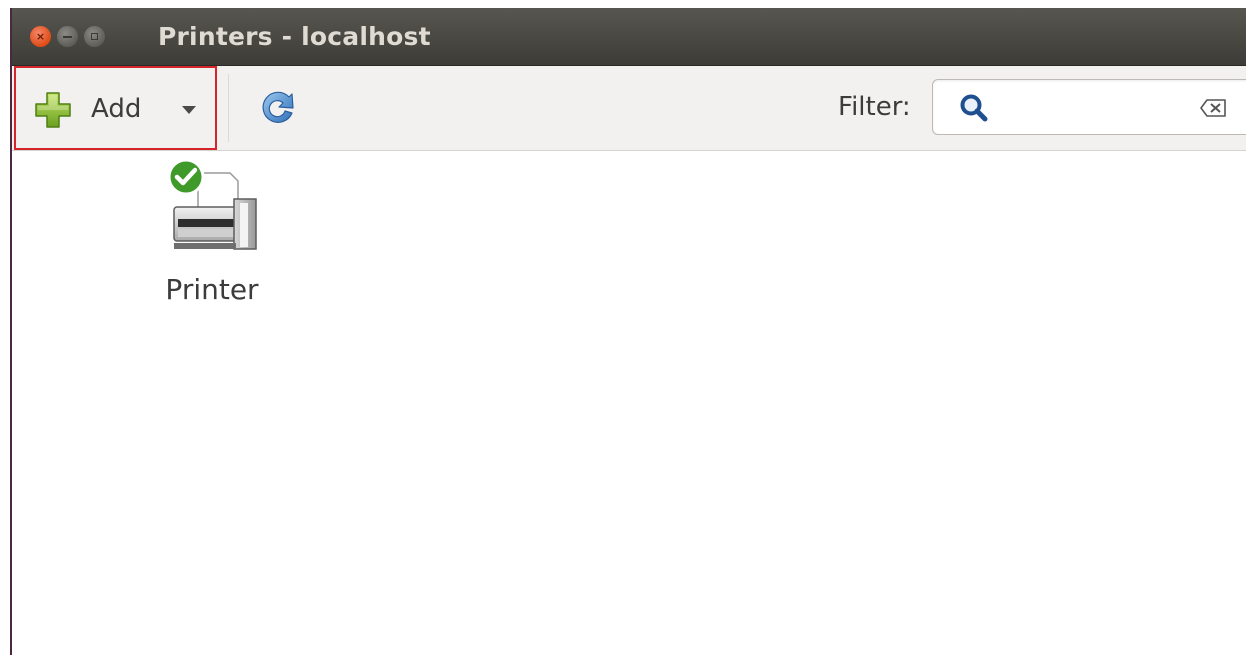 Image resolution: width=1246 pixels, height=655 pixels. What do you see at coordinates (189, 110) in the screenshot?
I see `chevron-down-icon` at bounding box center [189, 110].